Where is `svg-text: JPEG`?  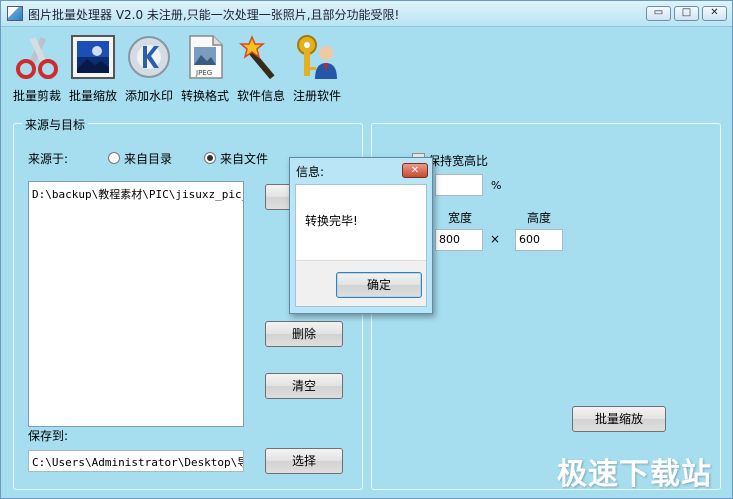
svg-text: JPEG is located at coordinates (203, 73).